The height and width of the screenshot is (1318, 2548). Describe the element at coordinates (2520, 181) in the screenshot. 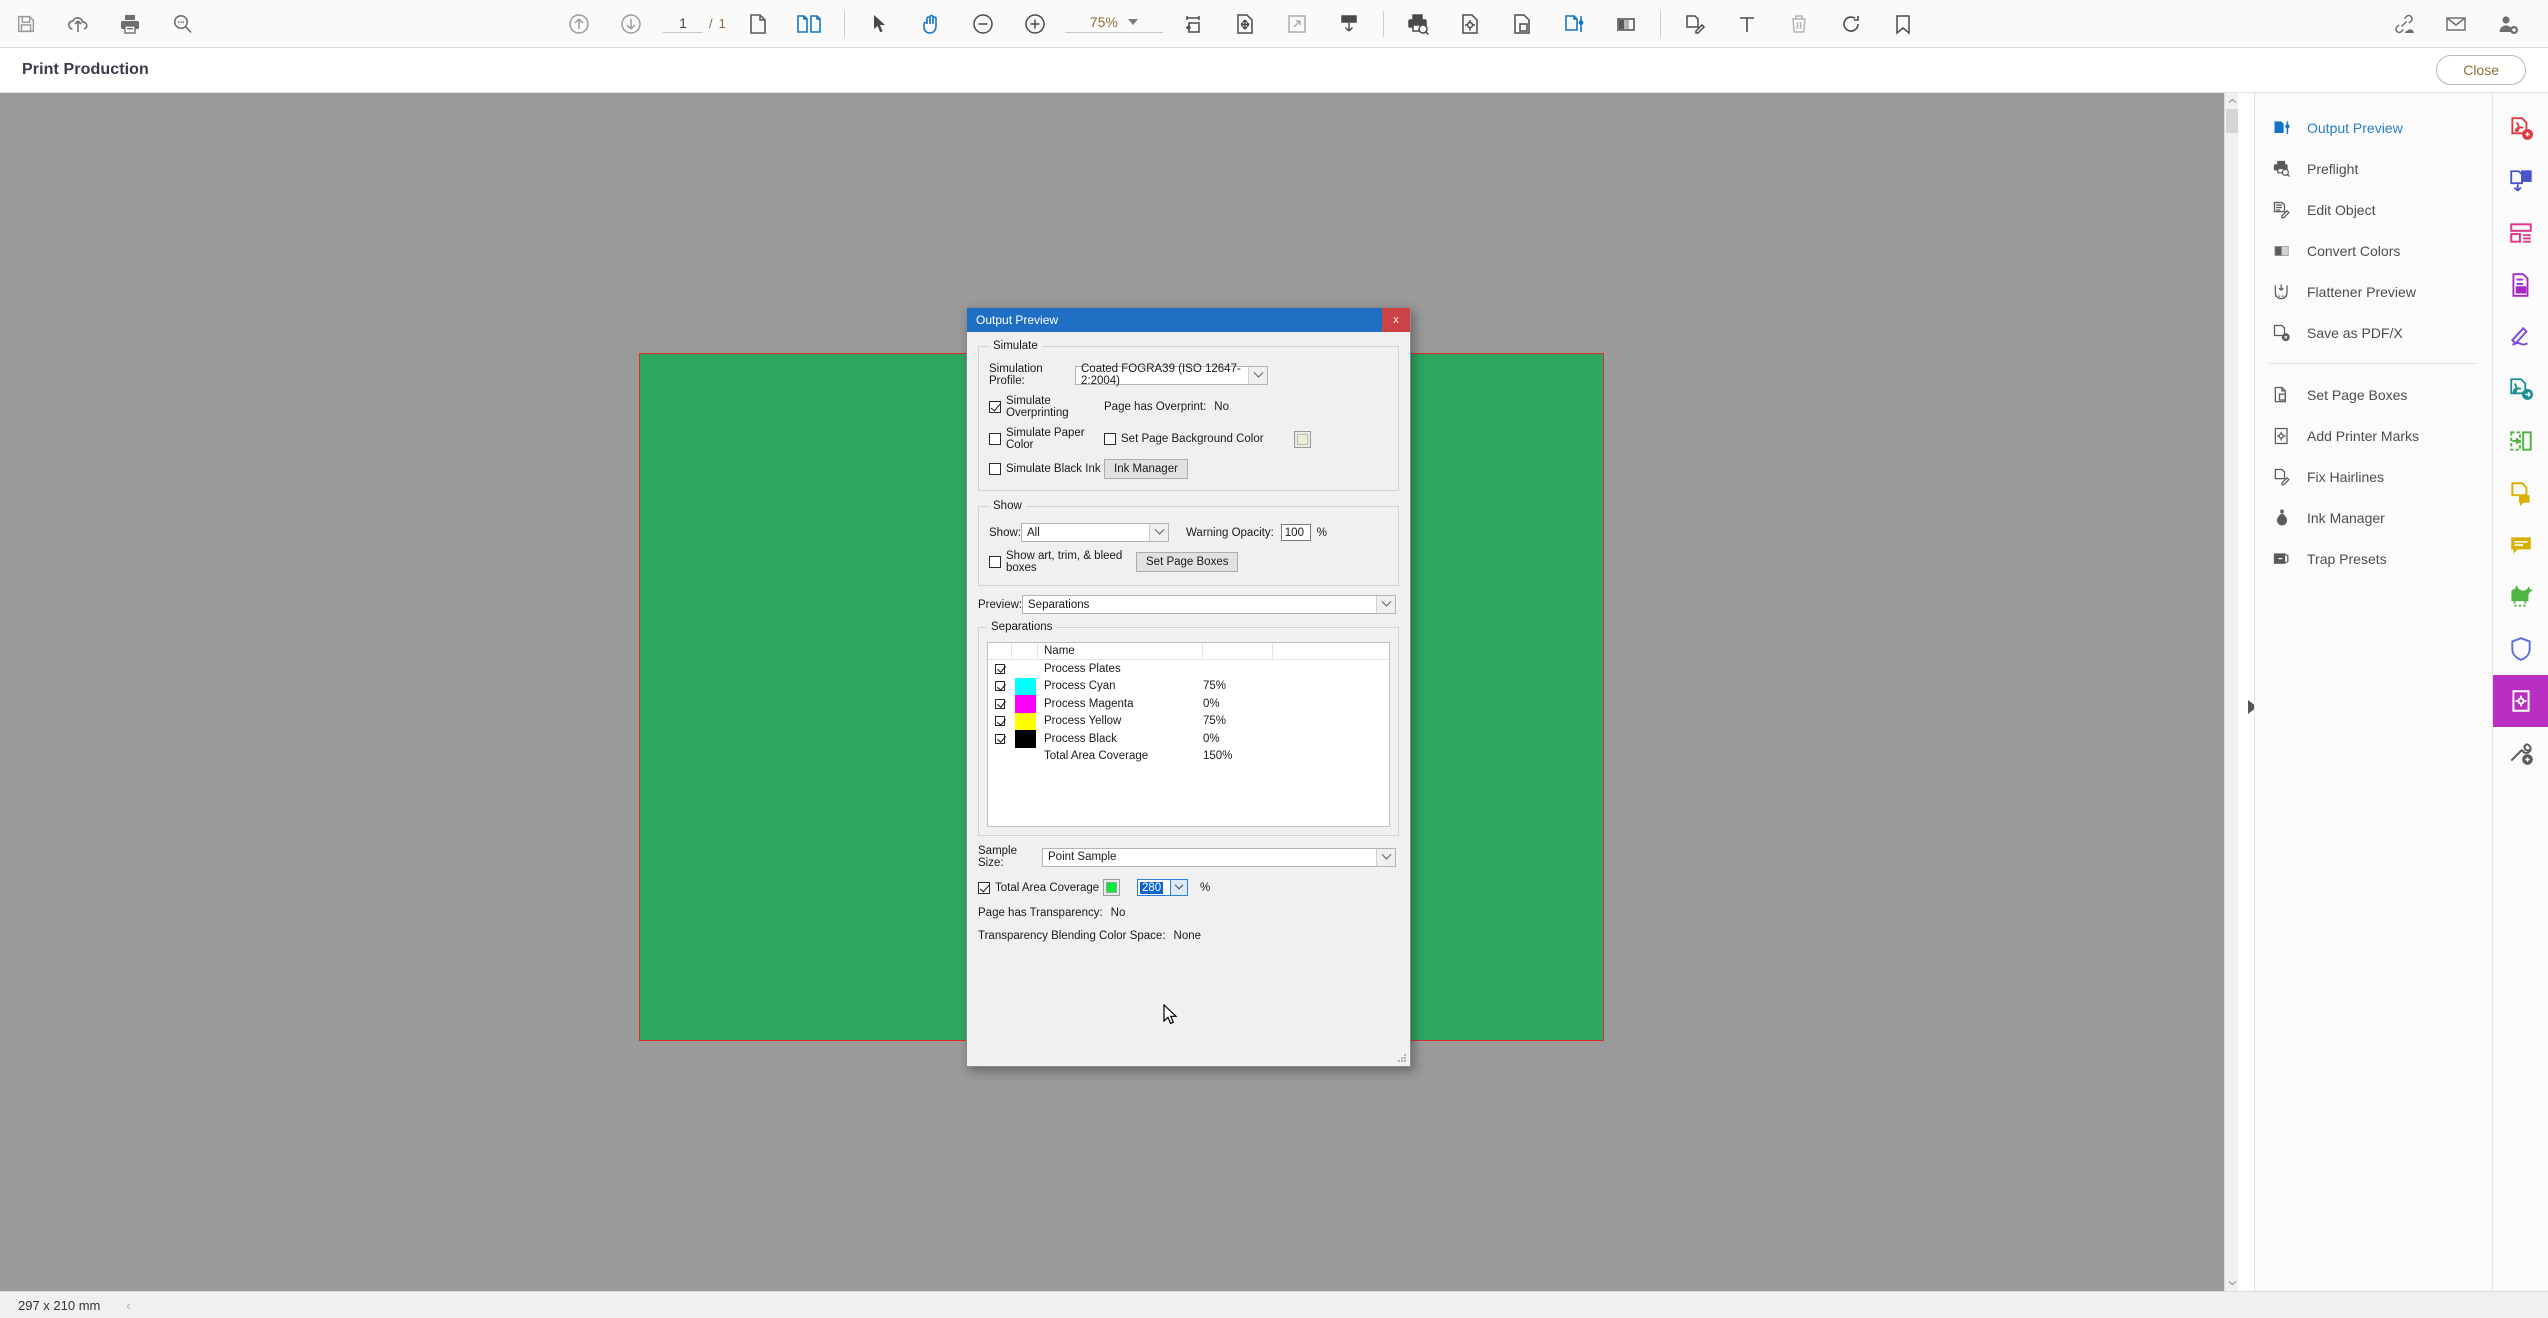

I see `combine-files-icon` at that location.